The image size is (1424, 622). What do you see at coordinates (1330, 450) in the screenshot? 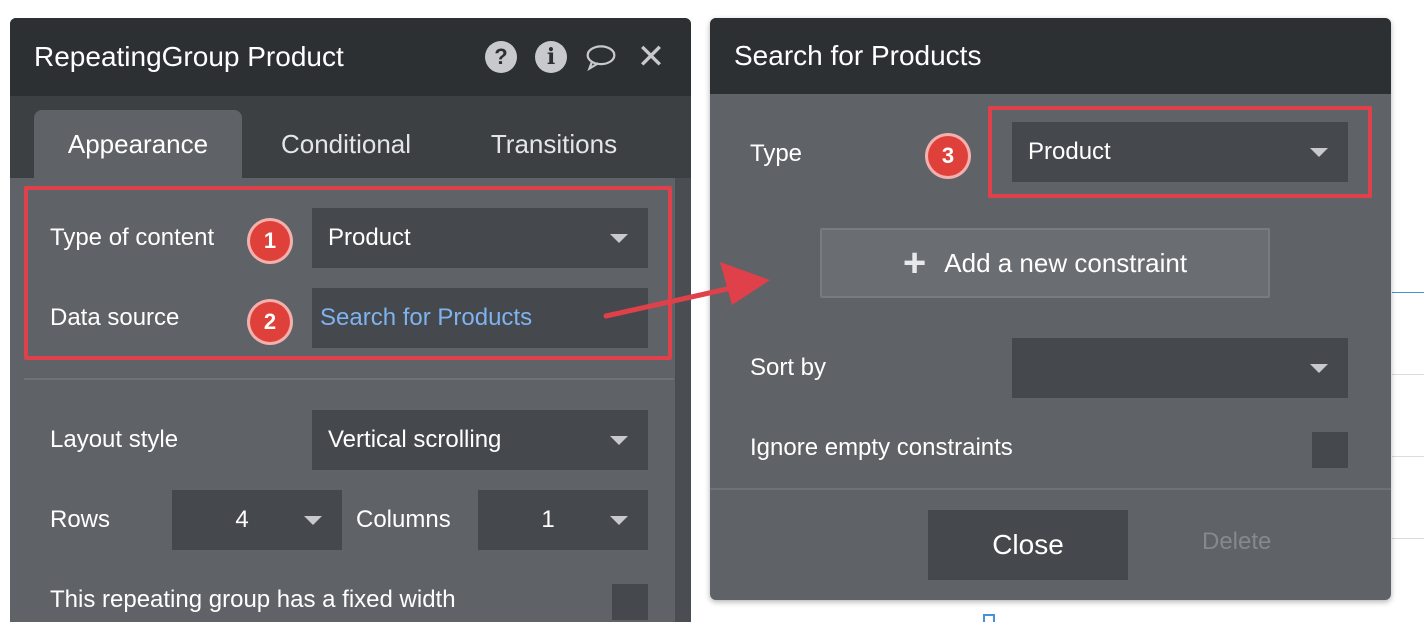
I see `ignore-empty-checkbox` at bounding box center [1330, 450].